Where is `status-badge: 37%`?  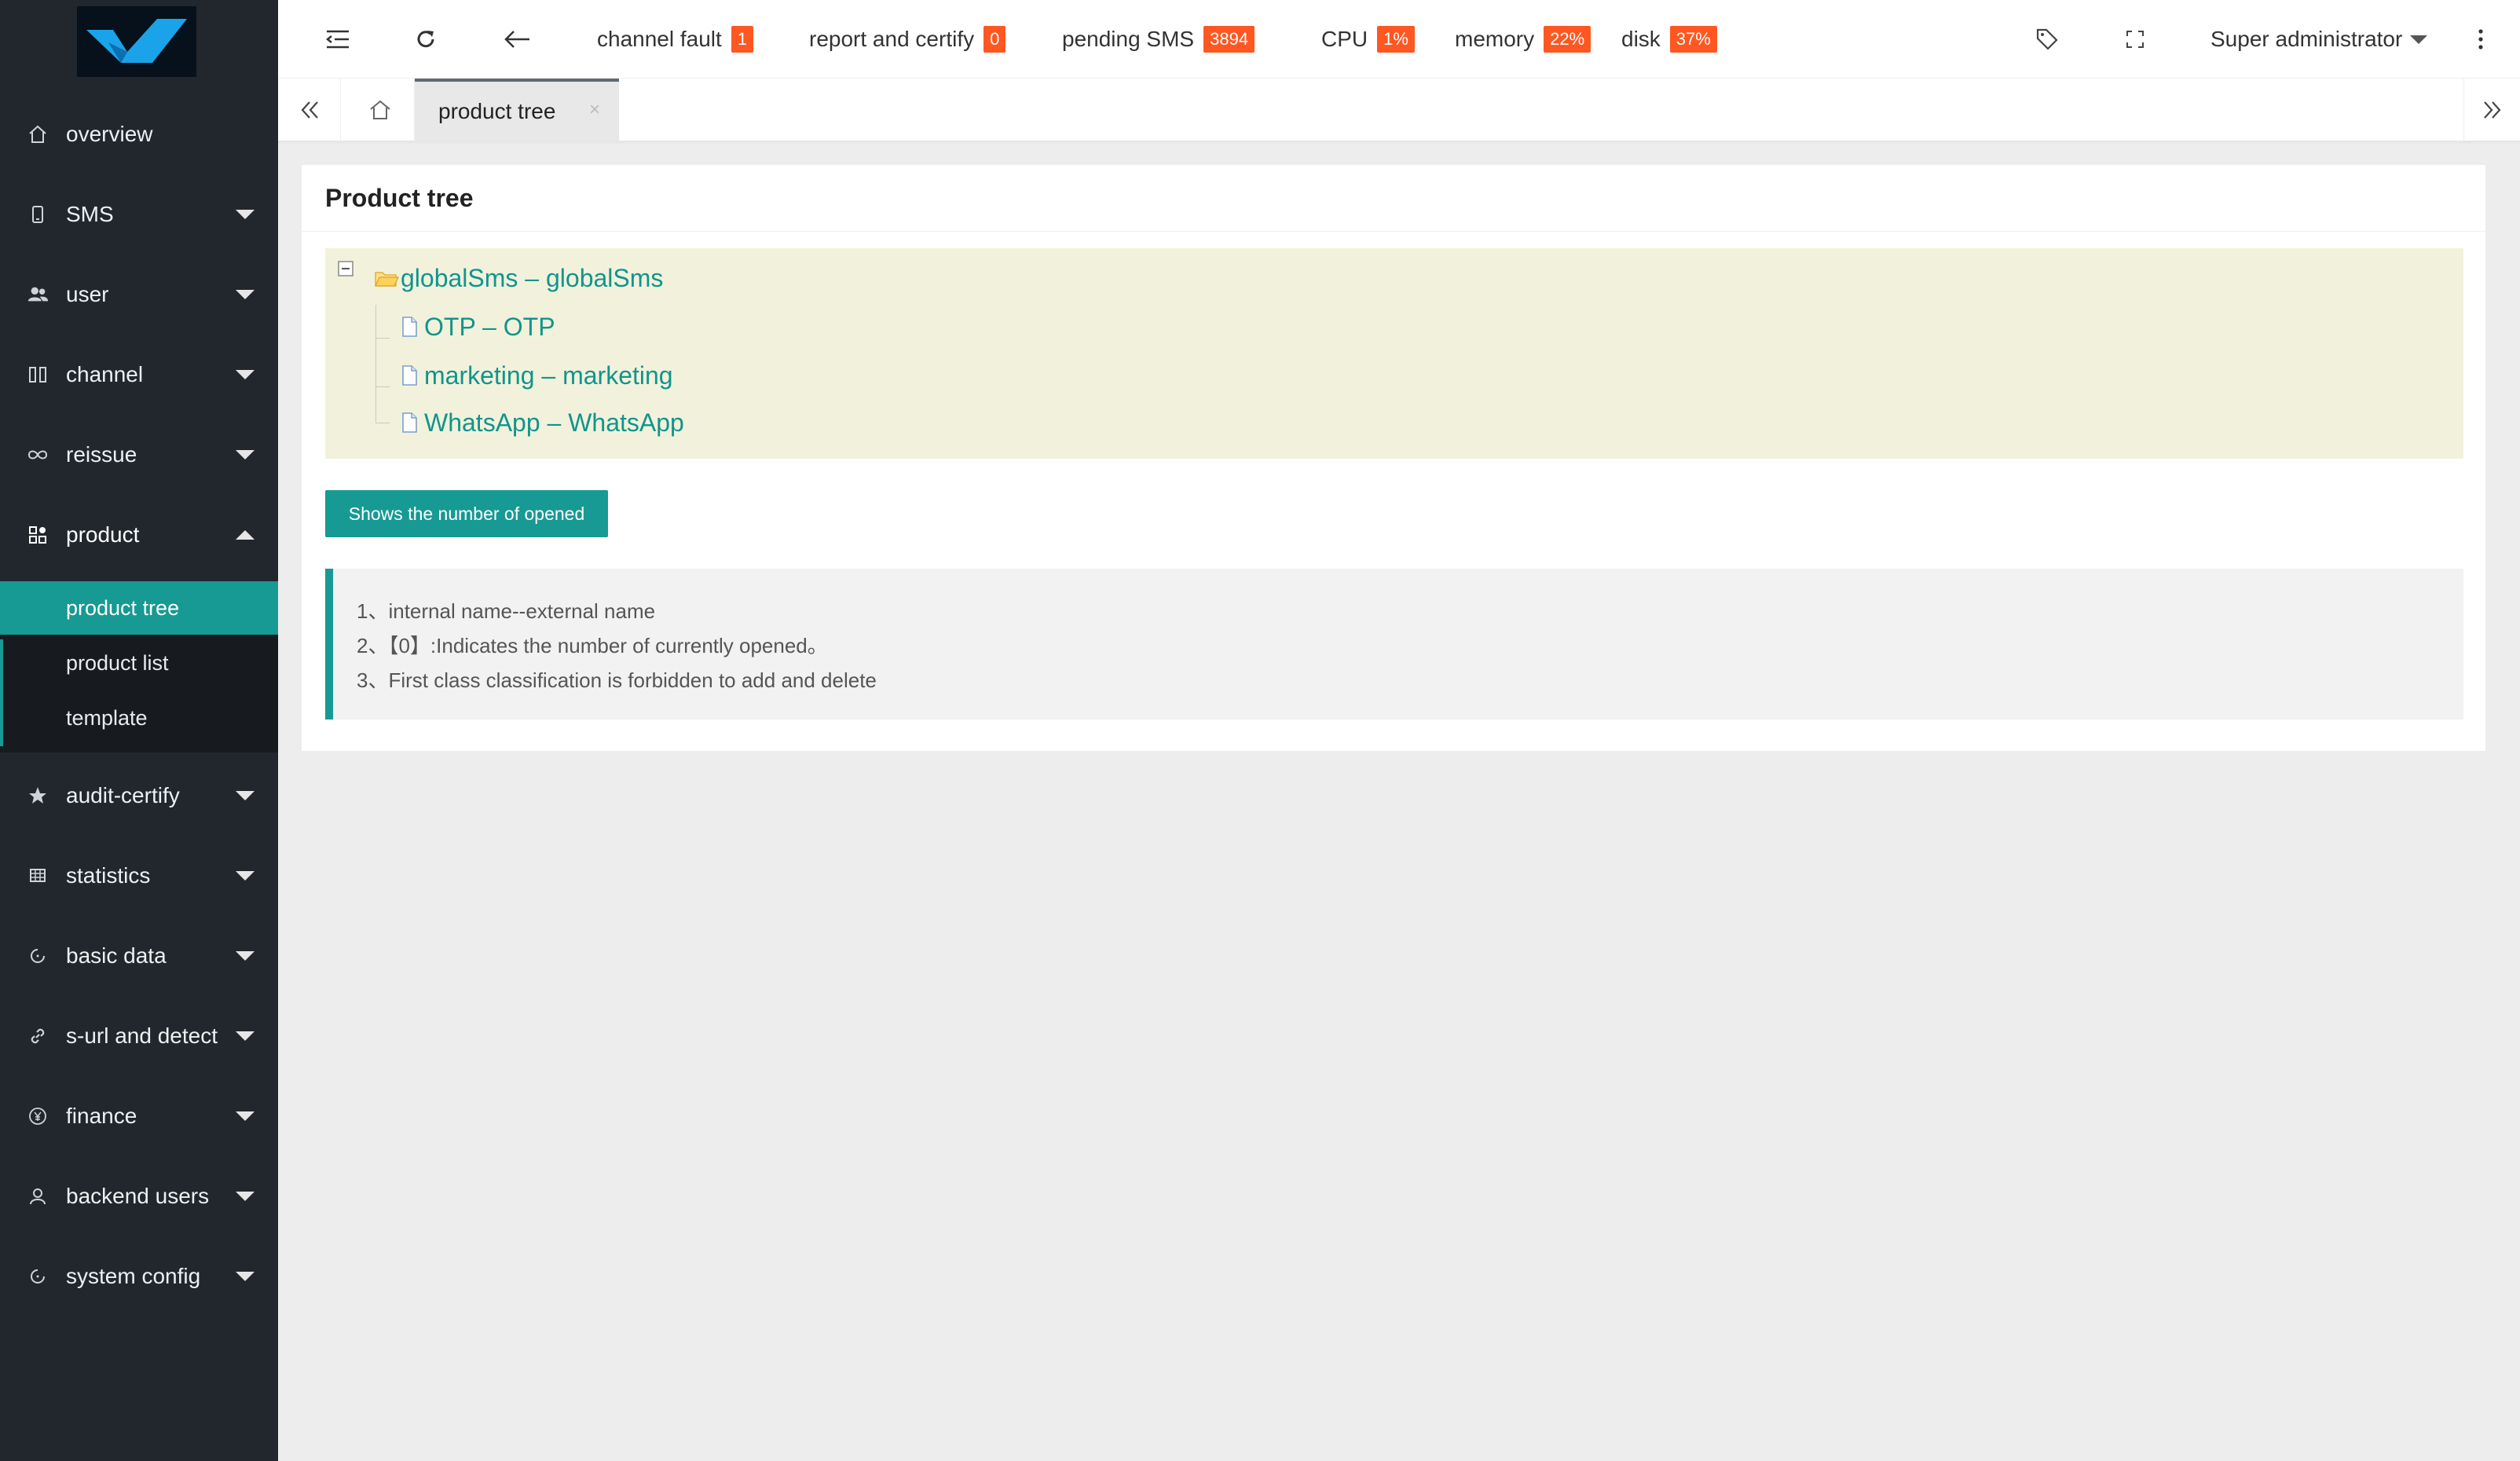 status-badge: 37% is located at coordinates (1693, 39).